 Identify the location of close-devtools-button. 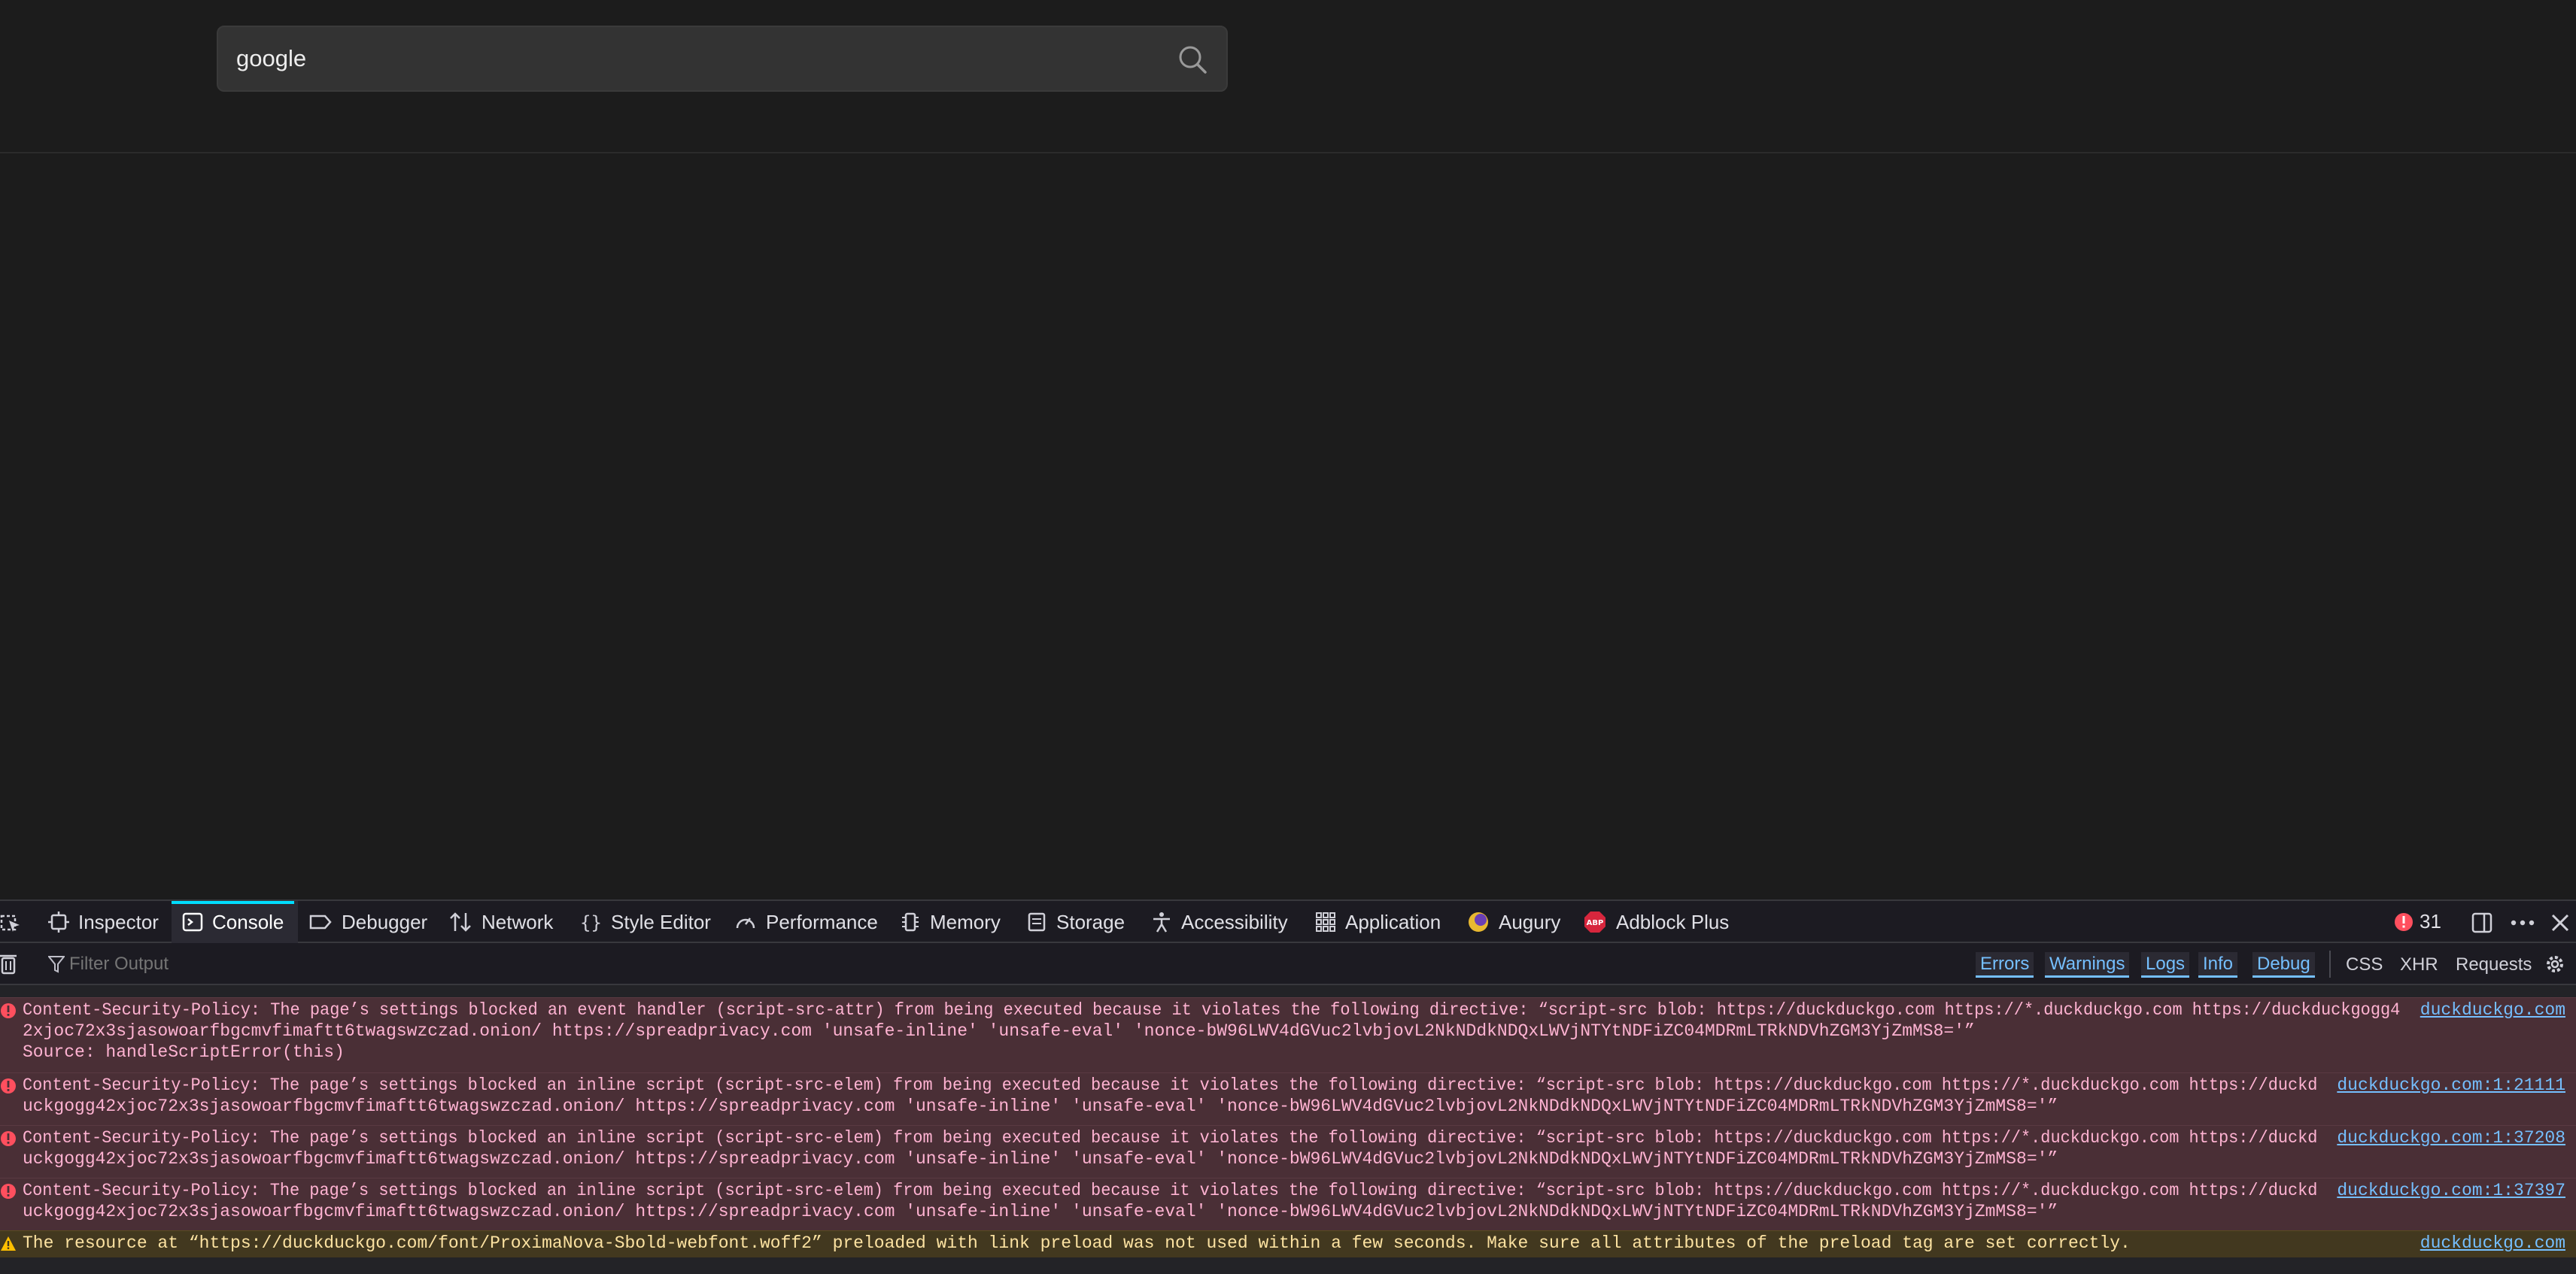
(2560, 925).